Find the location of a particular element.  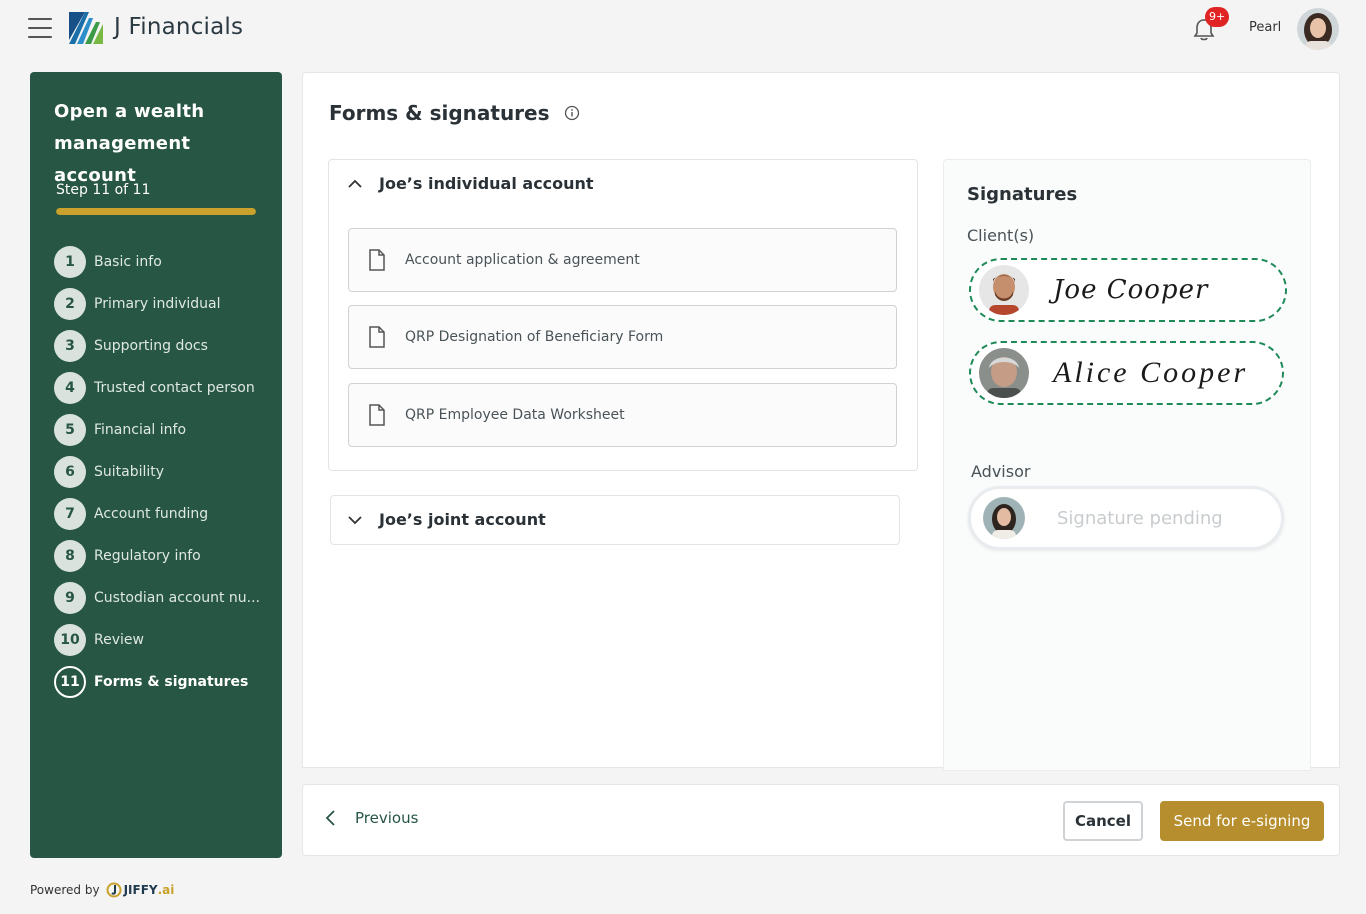

page-title-row: Forms & signatures is located at coordinates (454, 113).